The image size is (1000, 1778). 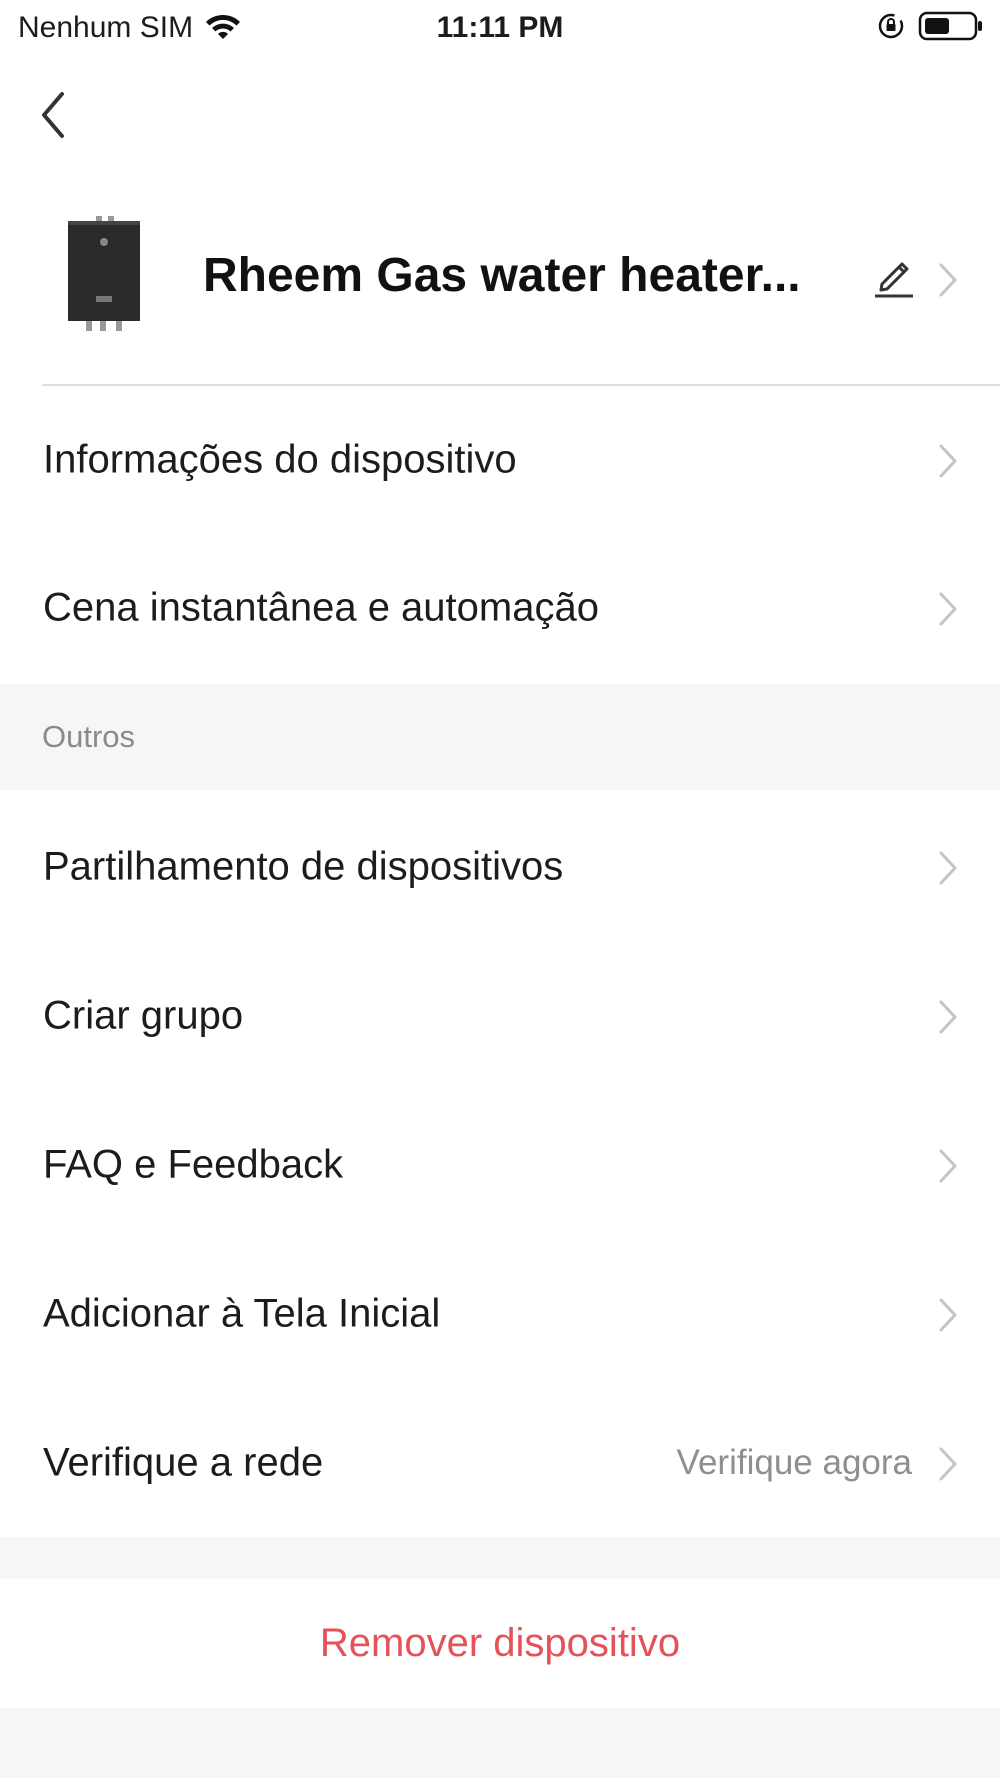 I want to click on device-sharing-label: Partilhamento de dispositivos, so click(x=303, y=866).